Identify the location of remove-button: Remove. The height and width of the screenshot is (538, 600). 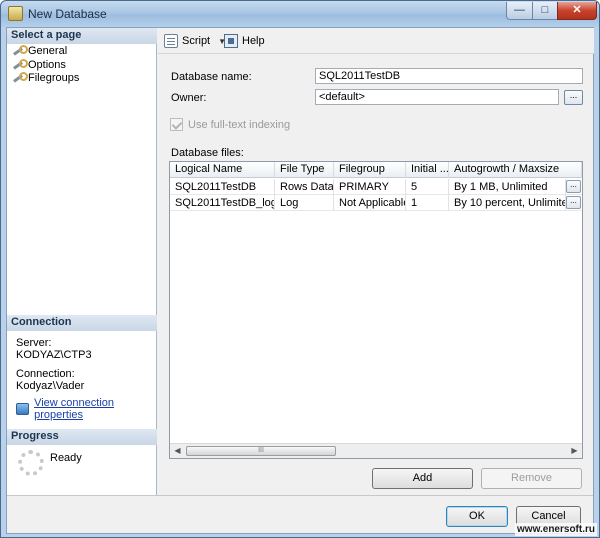
(531, 478).